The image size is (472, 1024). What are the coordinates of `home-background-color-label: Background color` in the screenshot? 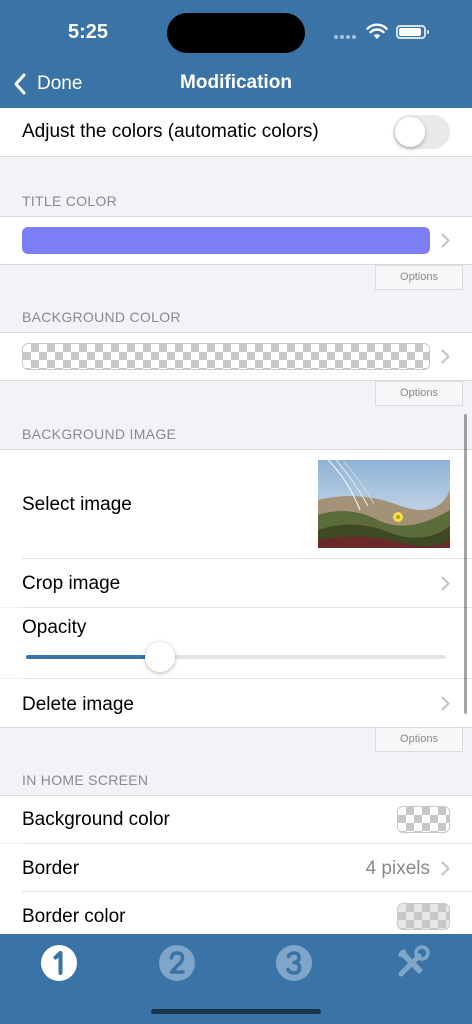 It's located at (96, 819).